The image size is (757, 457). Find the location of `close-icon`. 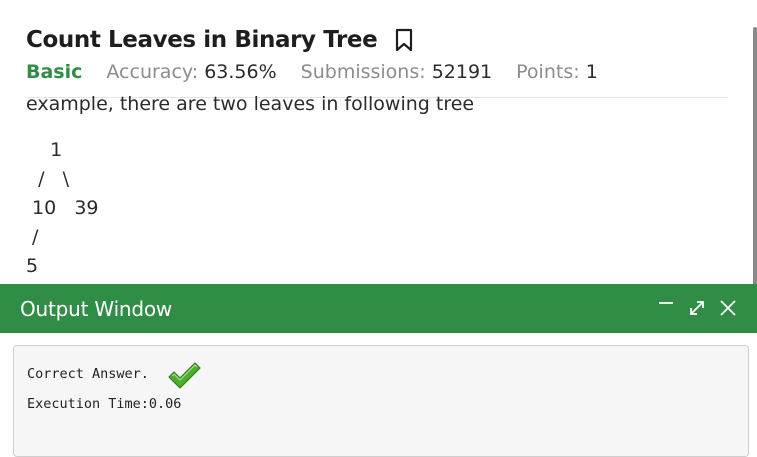

close-icon is located at coordinates (728, 308).